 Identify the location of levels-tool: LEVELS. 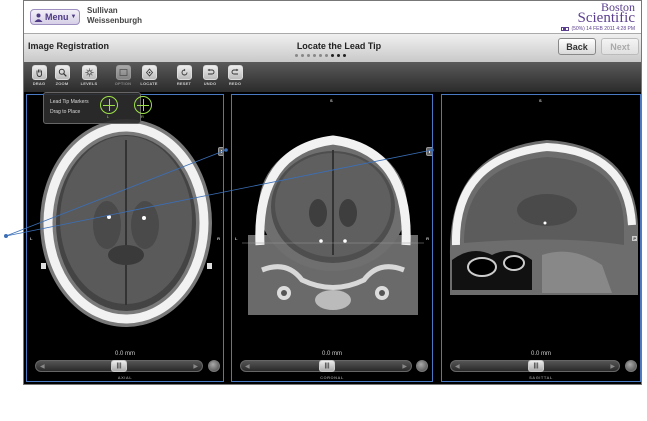
(89, 75).